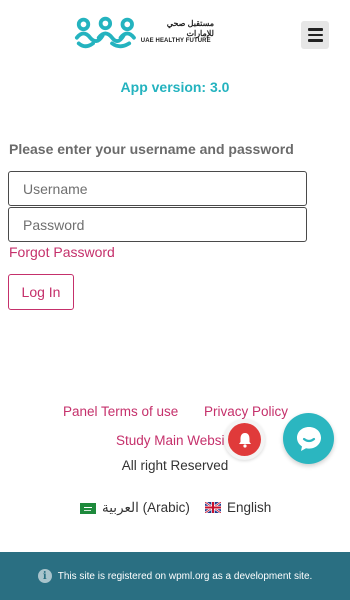 Image resolution: width=350 pixels, height=600 pixels. What do you see at coordinates (151, 149) in the screenshot?
I see `login-prompt: Please enter your username and password` at bounding box center [151, 149].